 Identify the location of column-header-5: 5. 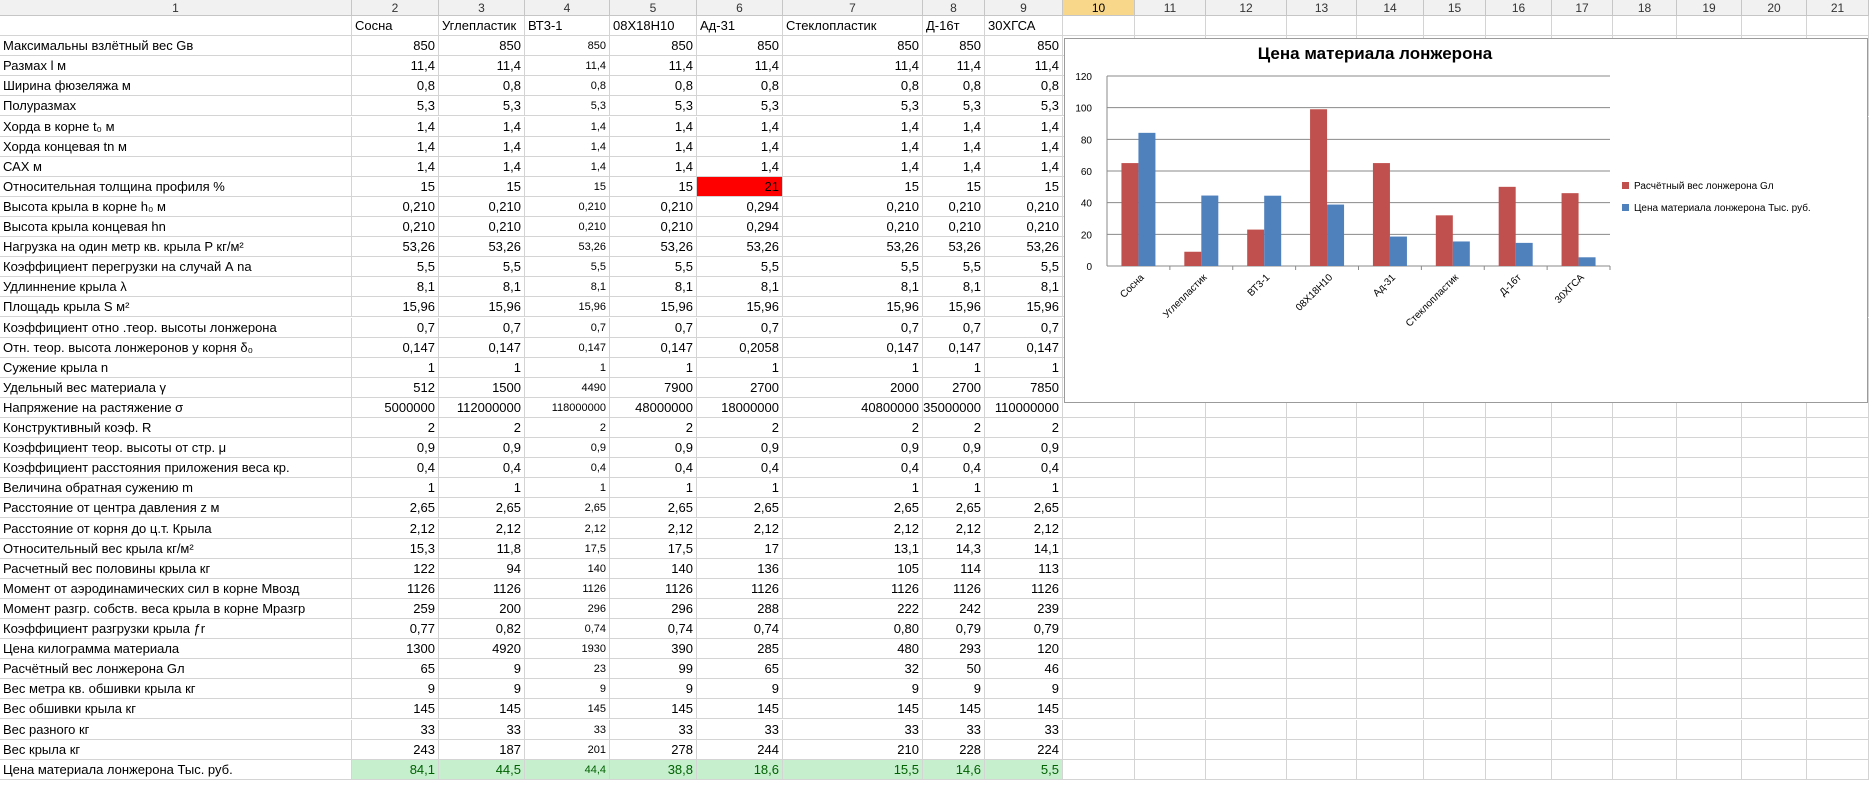
(653, 8).